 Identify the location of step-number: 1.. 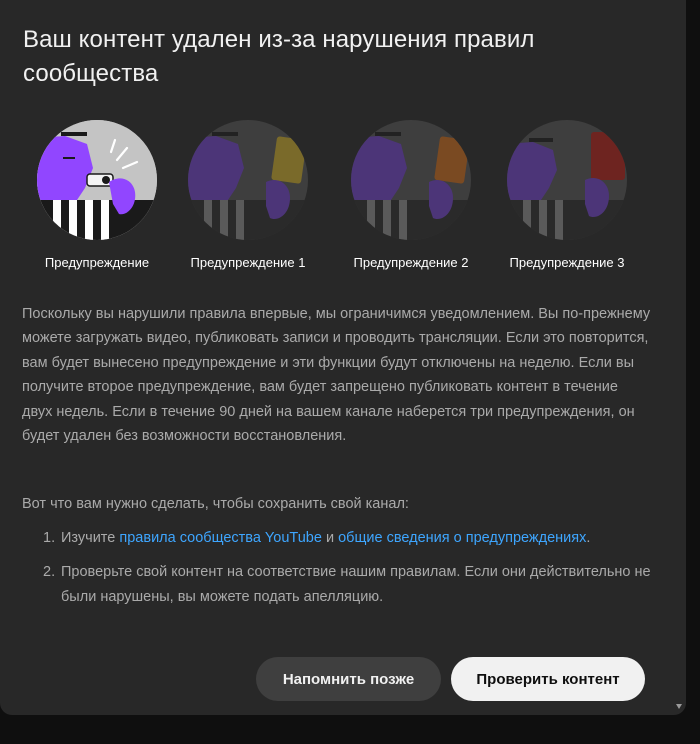
(49, 538).